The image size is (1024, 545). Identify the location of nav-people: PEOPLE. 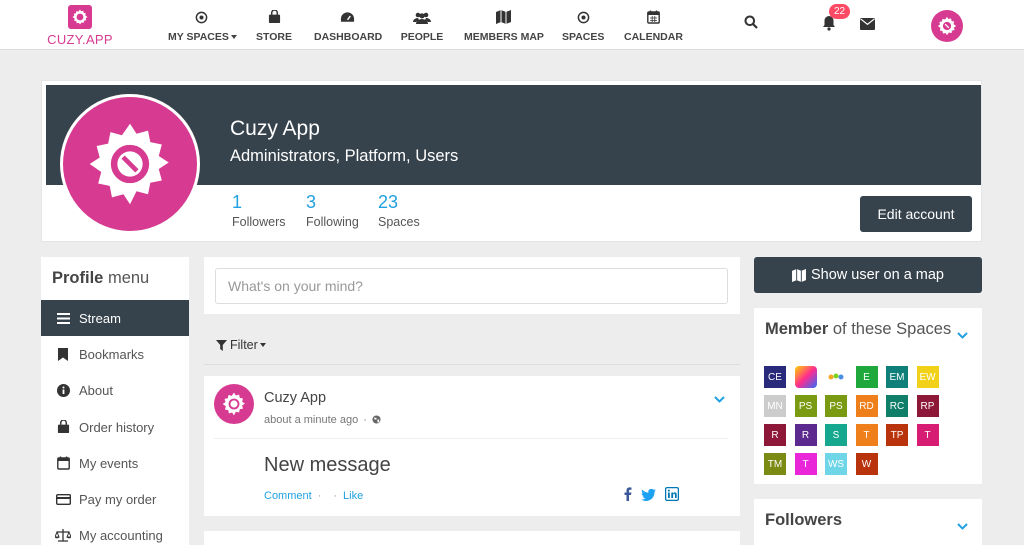
(422, 25).